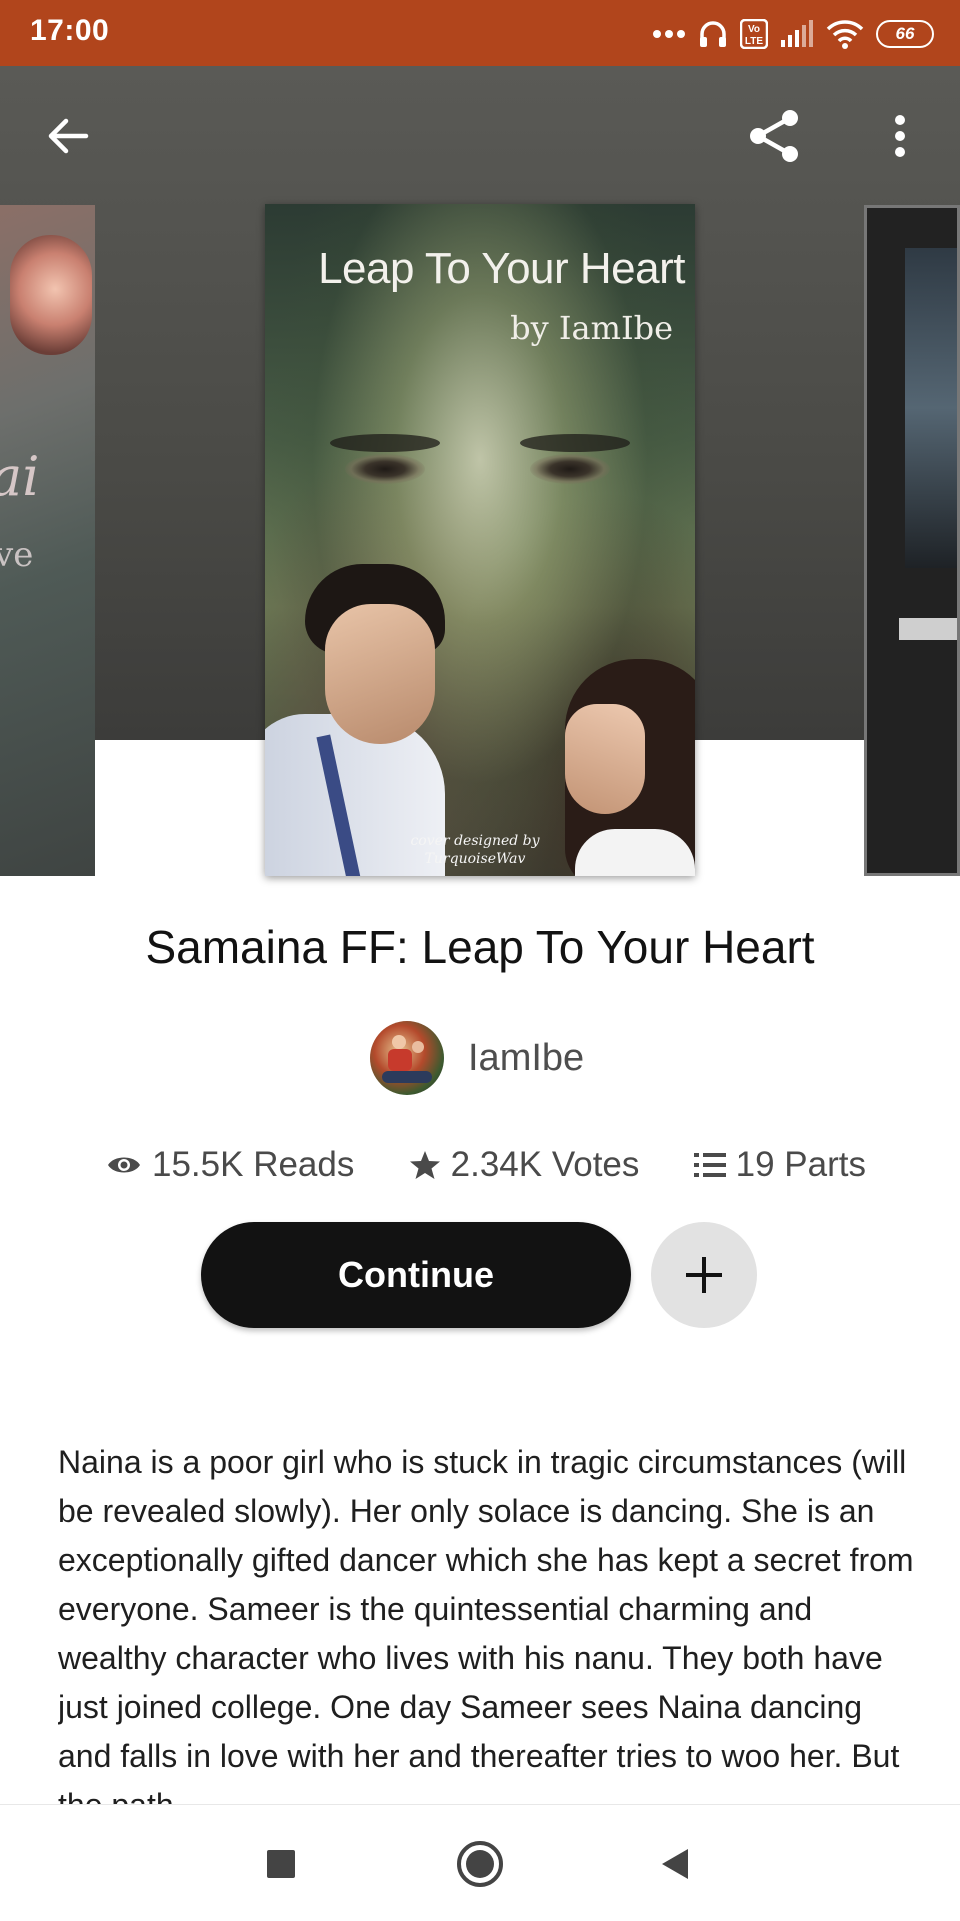  I want to click on cover-boy-art, so click(365, 720).